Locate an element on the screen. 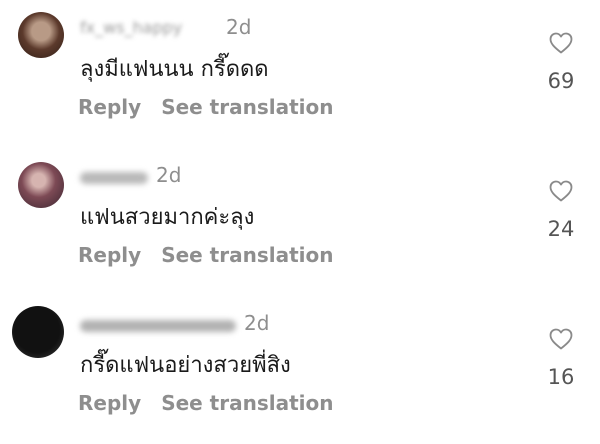 Image resolution: width=600 pixels, height=444 pixels. like-count: 16 is located at coordinates (561, 377).